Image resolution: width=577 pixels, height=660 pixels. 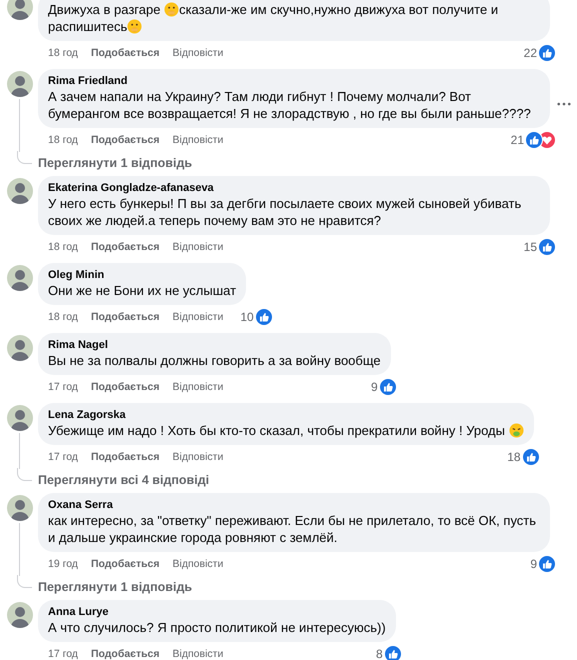 What do you see at coordinates (293, 529) in the screenshot?
I see `comment-text: как интересно, за "ответку" переживают. Если бы не прилетало, то всё ОК, пусть и дальше украинские города ровняют с землёй.` at bounding box center [293, 529].